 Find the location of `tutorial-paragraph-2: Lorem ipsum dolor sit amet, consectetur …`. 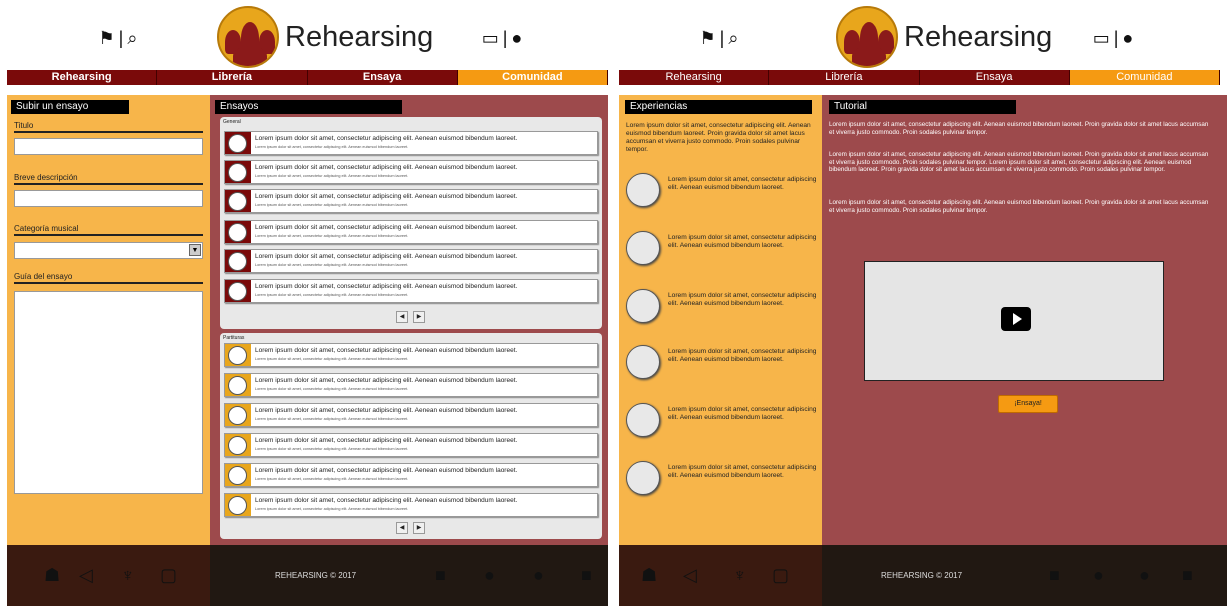

tutorial-paragraph-2: Lorem ipsum dolor sit amet, consectetur … is located at coordinates (1019, 162).